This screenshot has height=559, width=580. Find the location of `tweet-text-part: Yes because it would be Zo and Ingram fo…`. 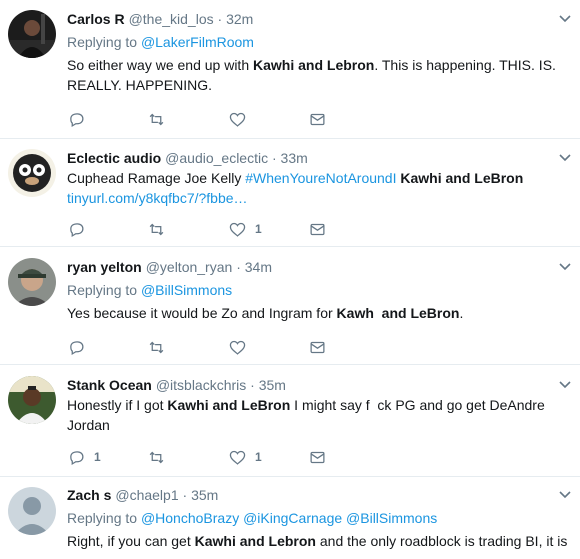

tweet-text-part: Yes because it would be Zo and Ingram fo… is located at coordinates (202, 313).